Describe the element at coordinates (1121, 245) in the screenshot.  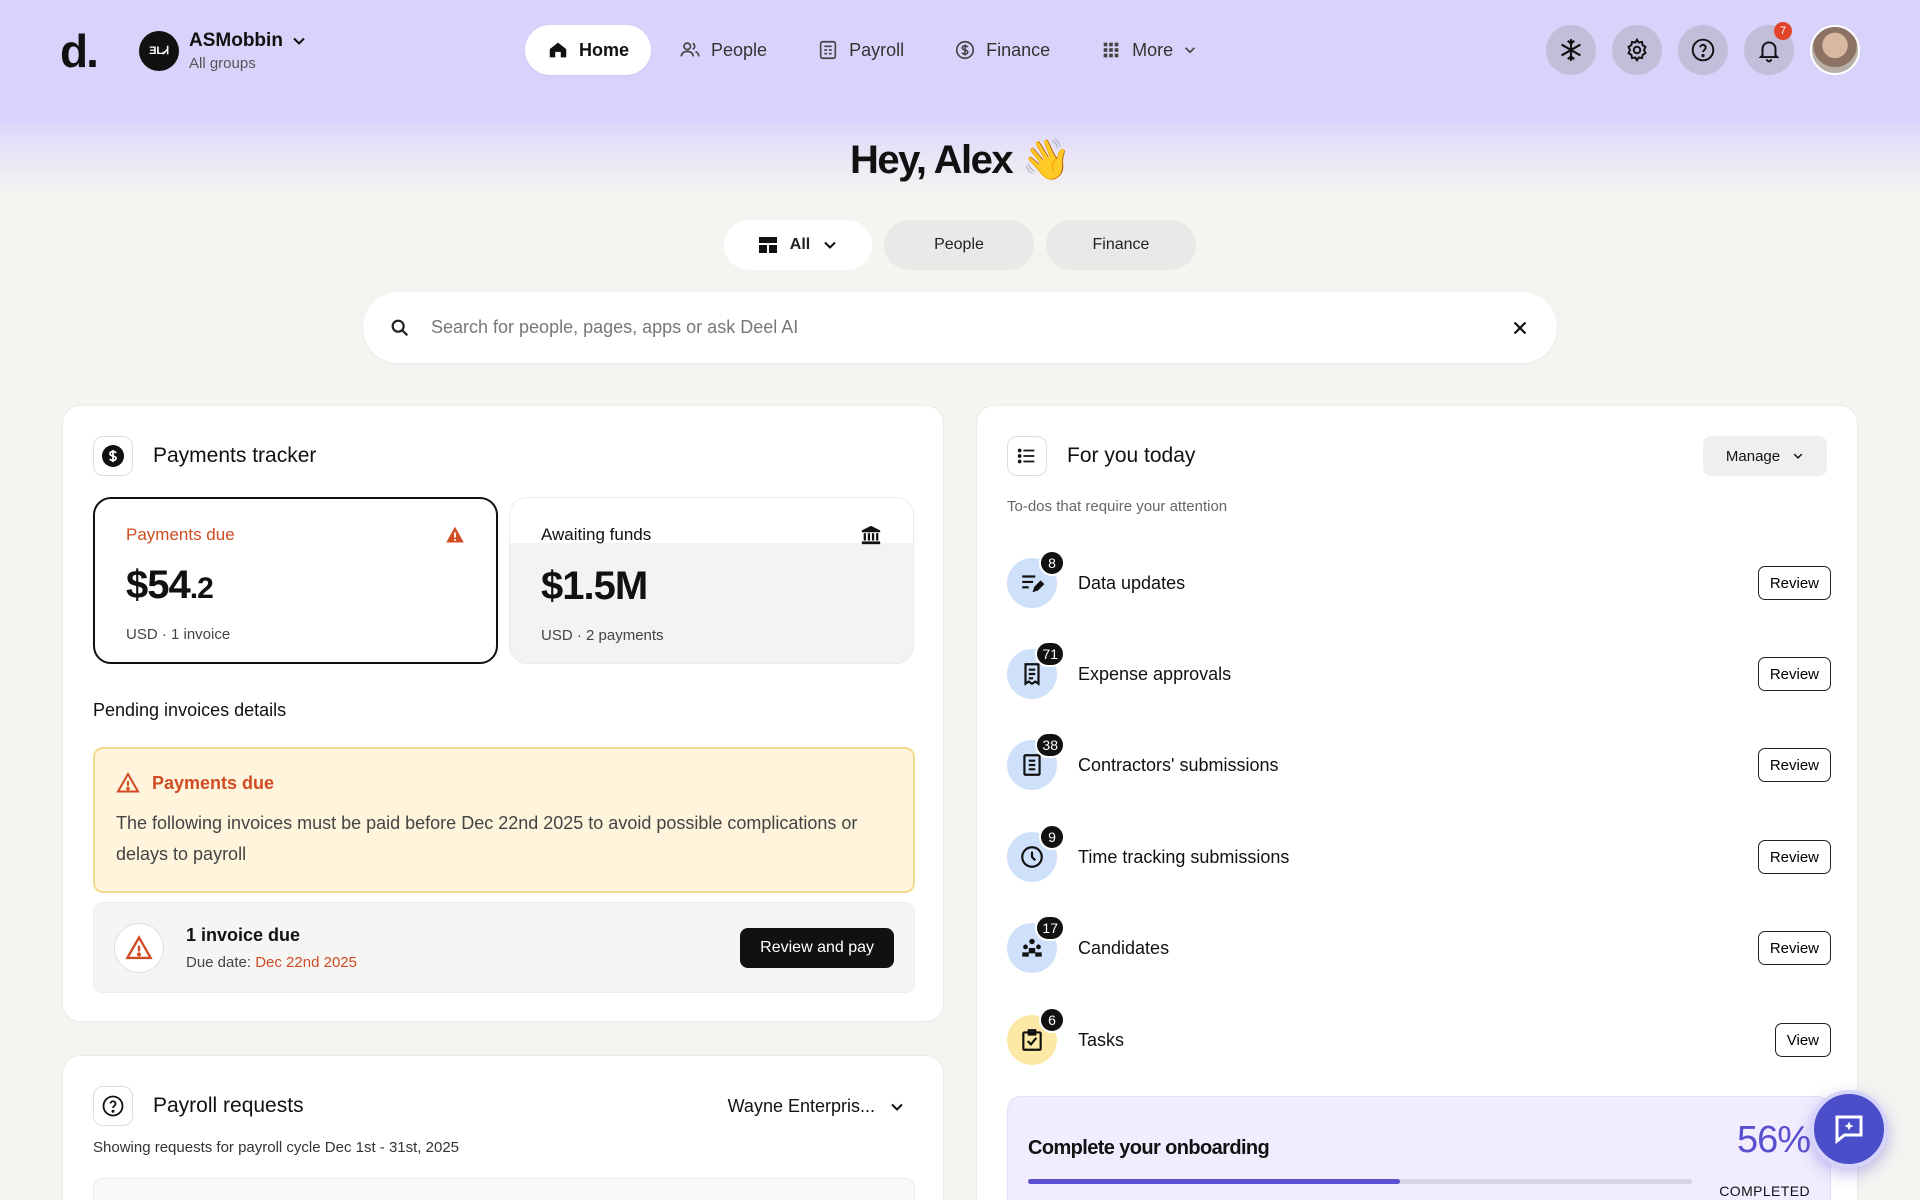
I see `filter-finance: Finance` at that location.